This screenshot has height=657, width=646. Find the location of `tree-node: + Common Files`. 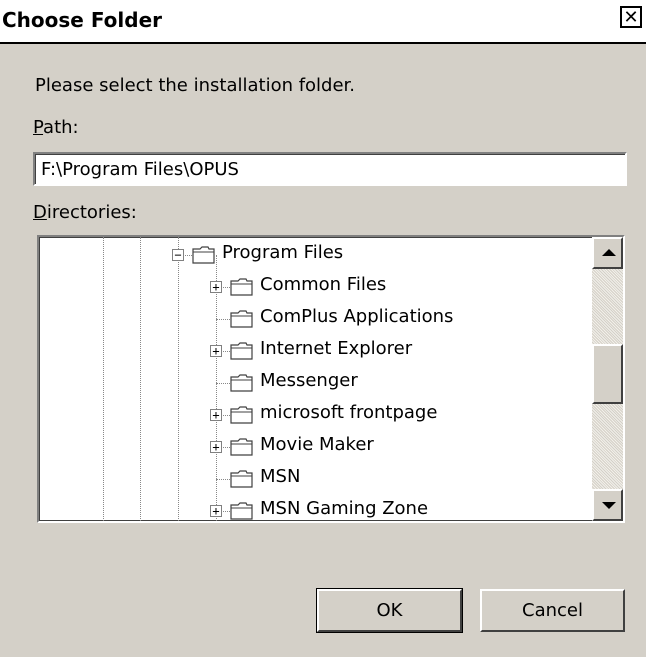

tree-node: + Common Files is located at coordinates (309, 287).